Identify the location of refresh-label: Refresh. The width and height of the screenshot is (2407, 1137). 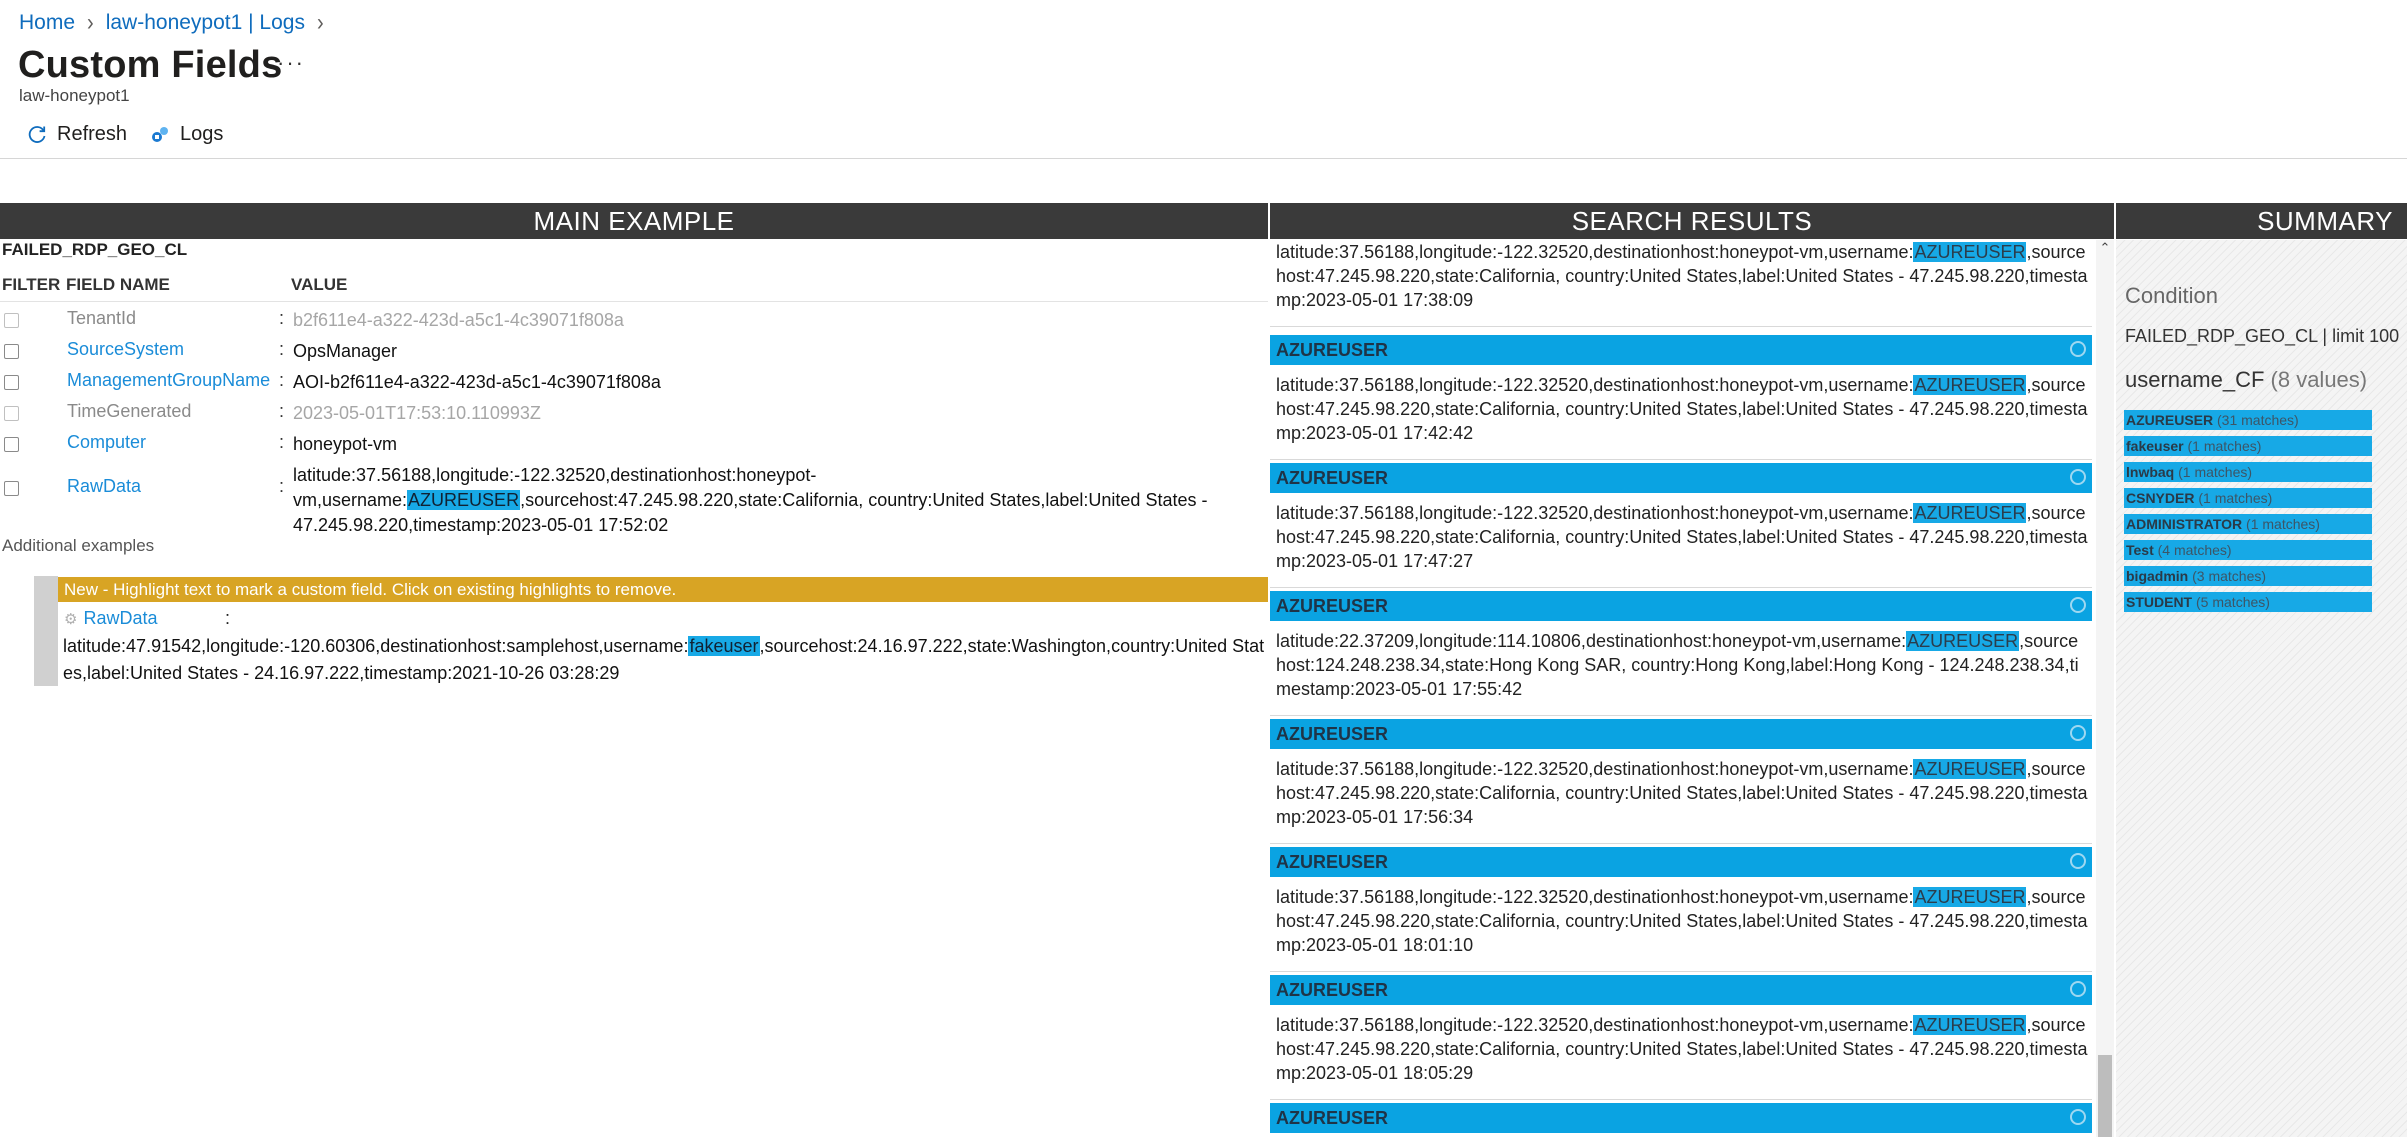
(92, 134).